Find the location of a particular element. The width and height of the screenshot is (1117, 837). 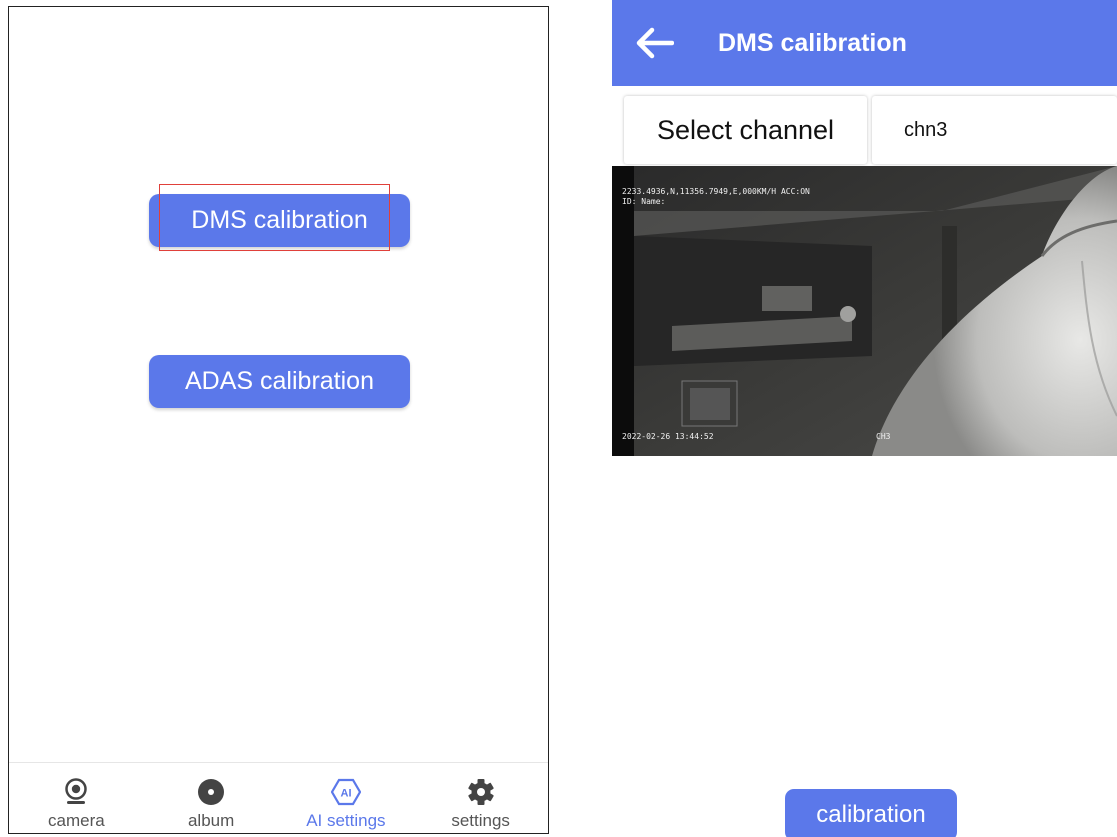

timestamp-overlay-text: 2022-02-26 13:44:52 is located at coordinates (668, 436).